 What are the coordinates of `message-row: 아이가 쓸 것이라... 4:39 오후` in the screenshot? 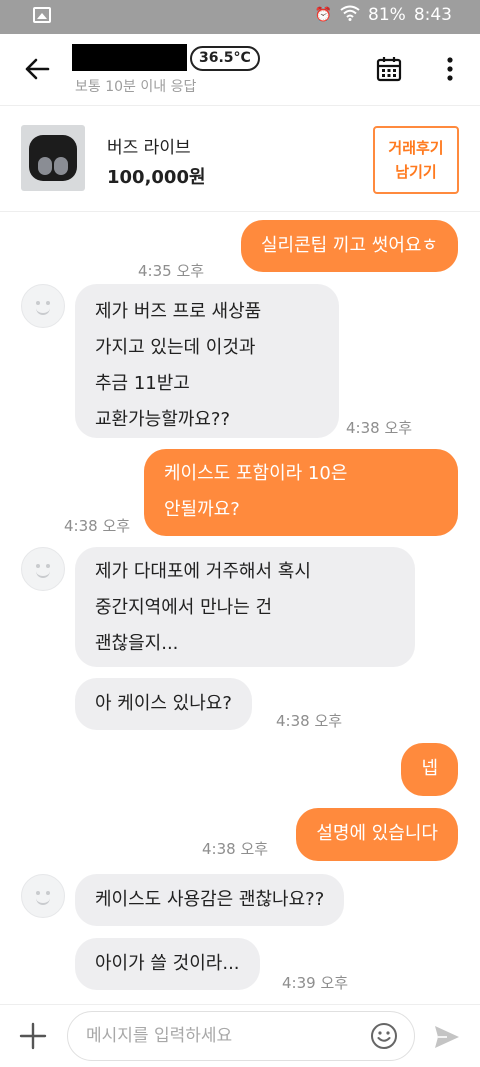 It's located at (240, 965).